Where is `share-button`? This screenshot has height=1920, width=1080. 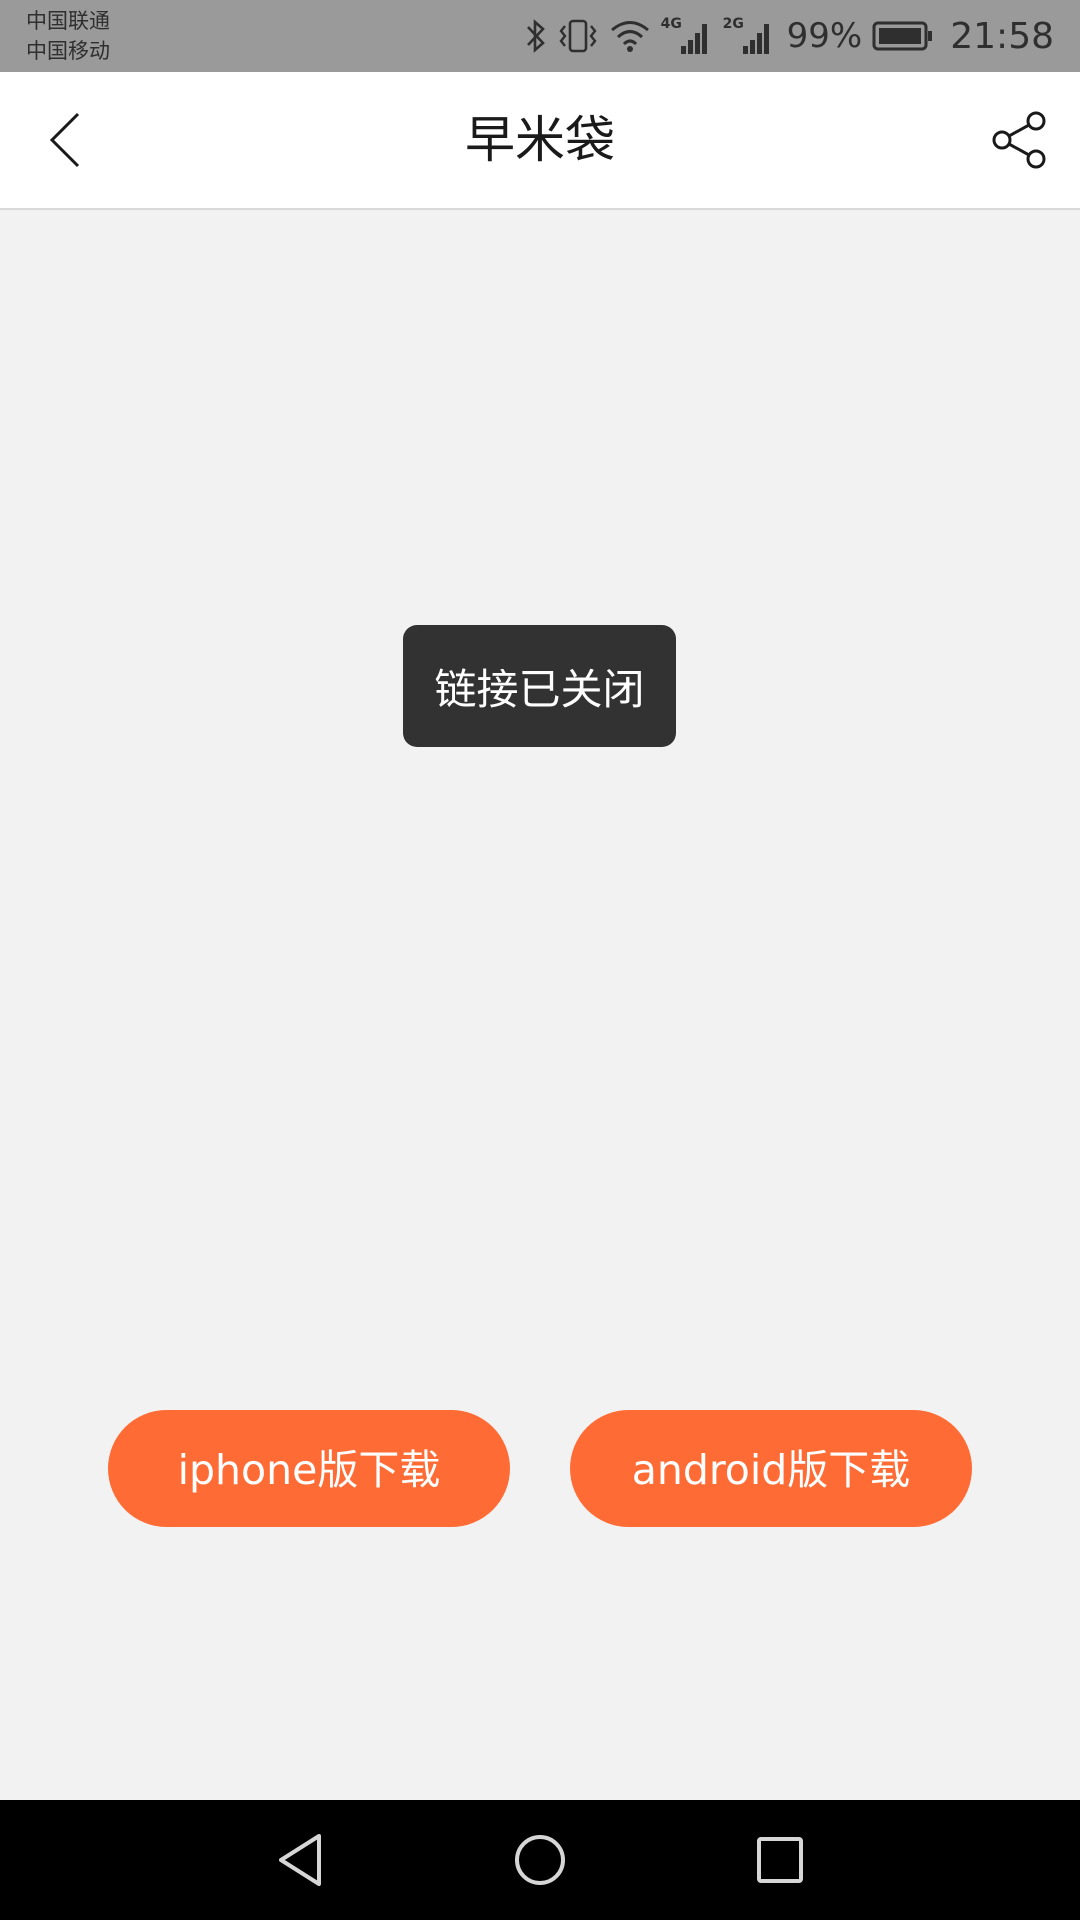 share-button is located at coordinates (1020, 140).